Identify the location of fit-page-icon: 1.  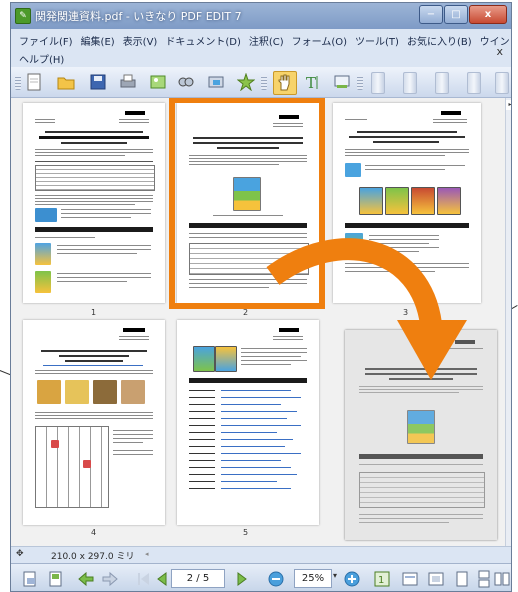
(382, 579).